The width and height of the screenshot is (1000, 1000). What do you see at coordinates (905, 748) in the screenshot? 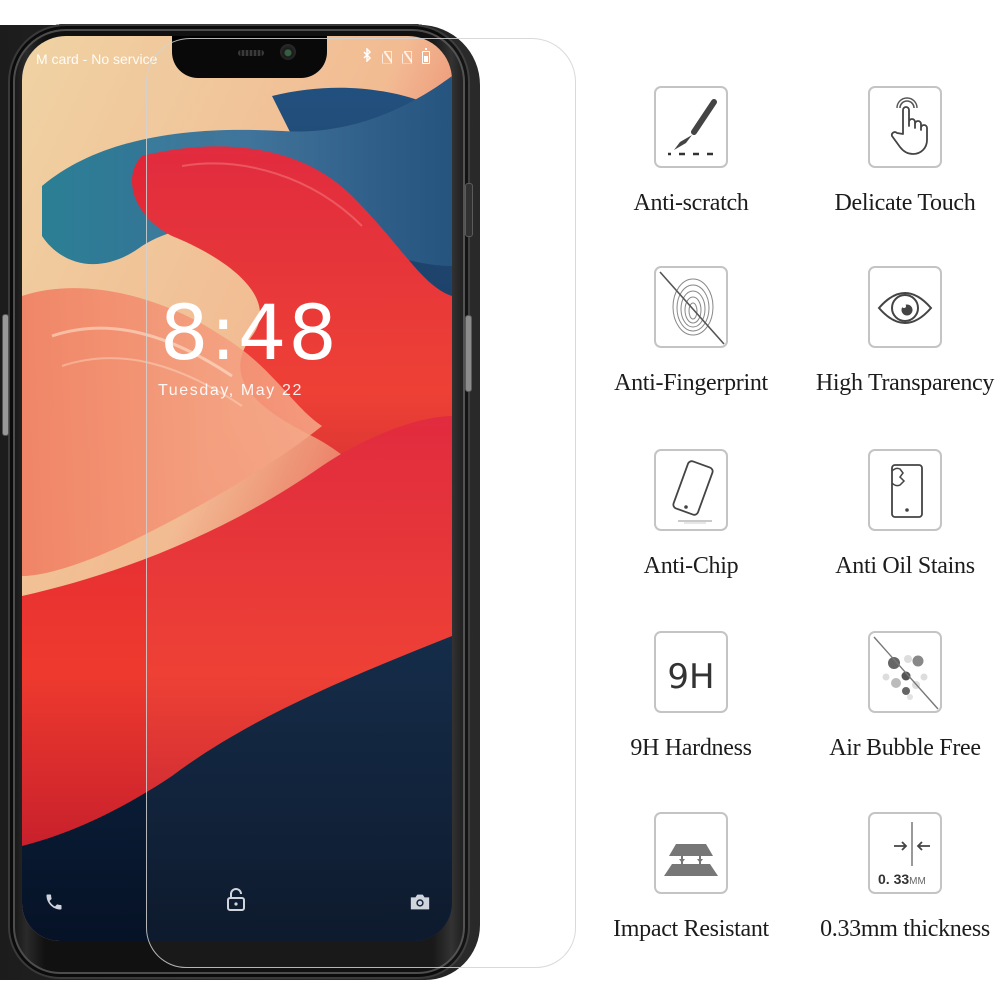
I see `feature-label: Air Bubble Free` at bounding box center [905, 748].